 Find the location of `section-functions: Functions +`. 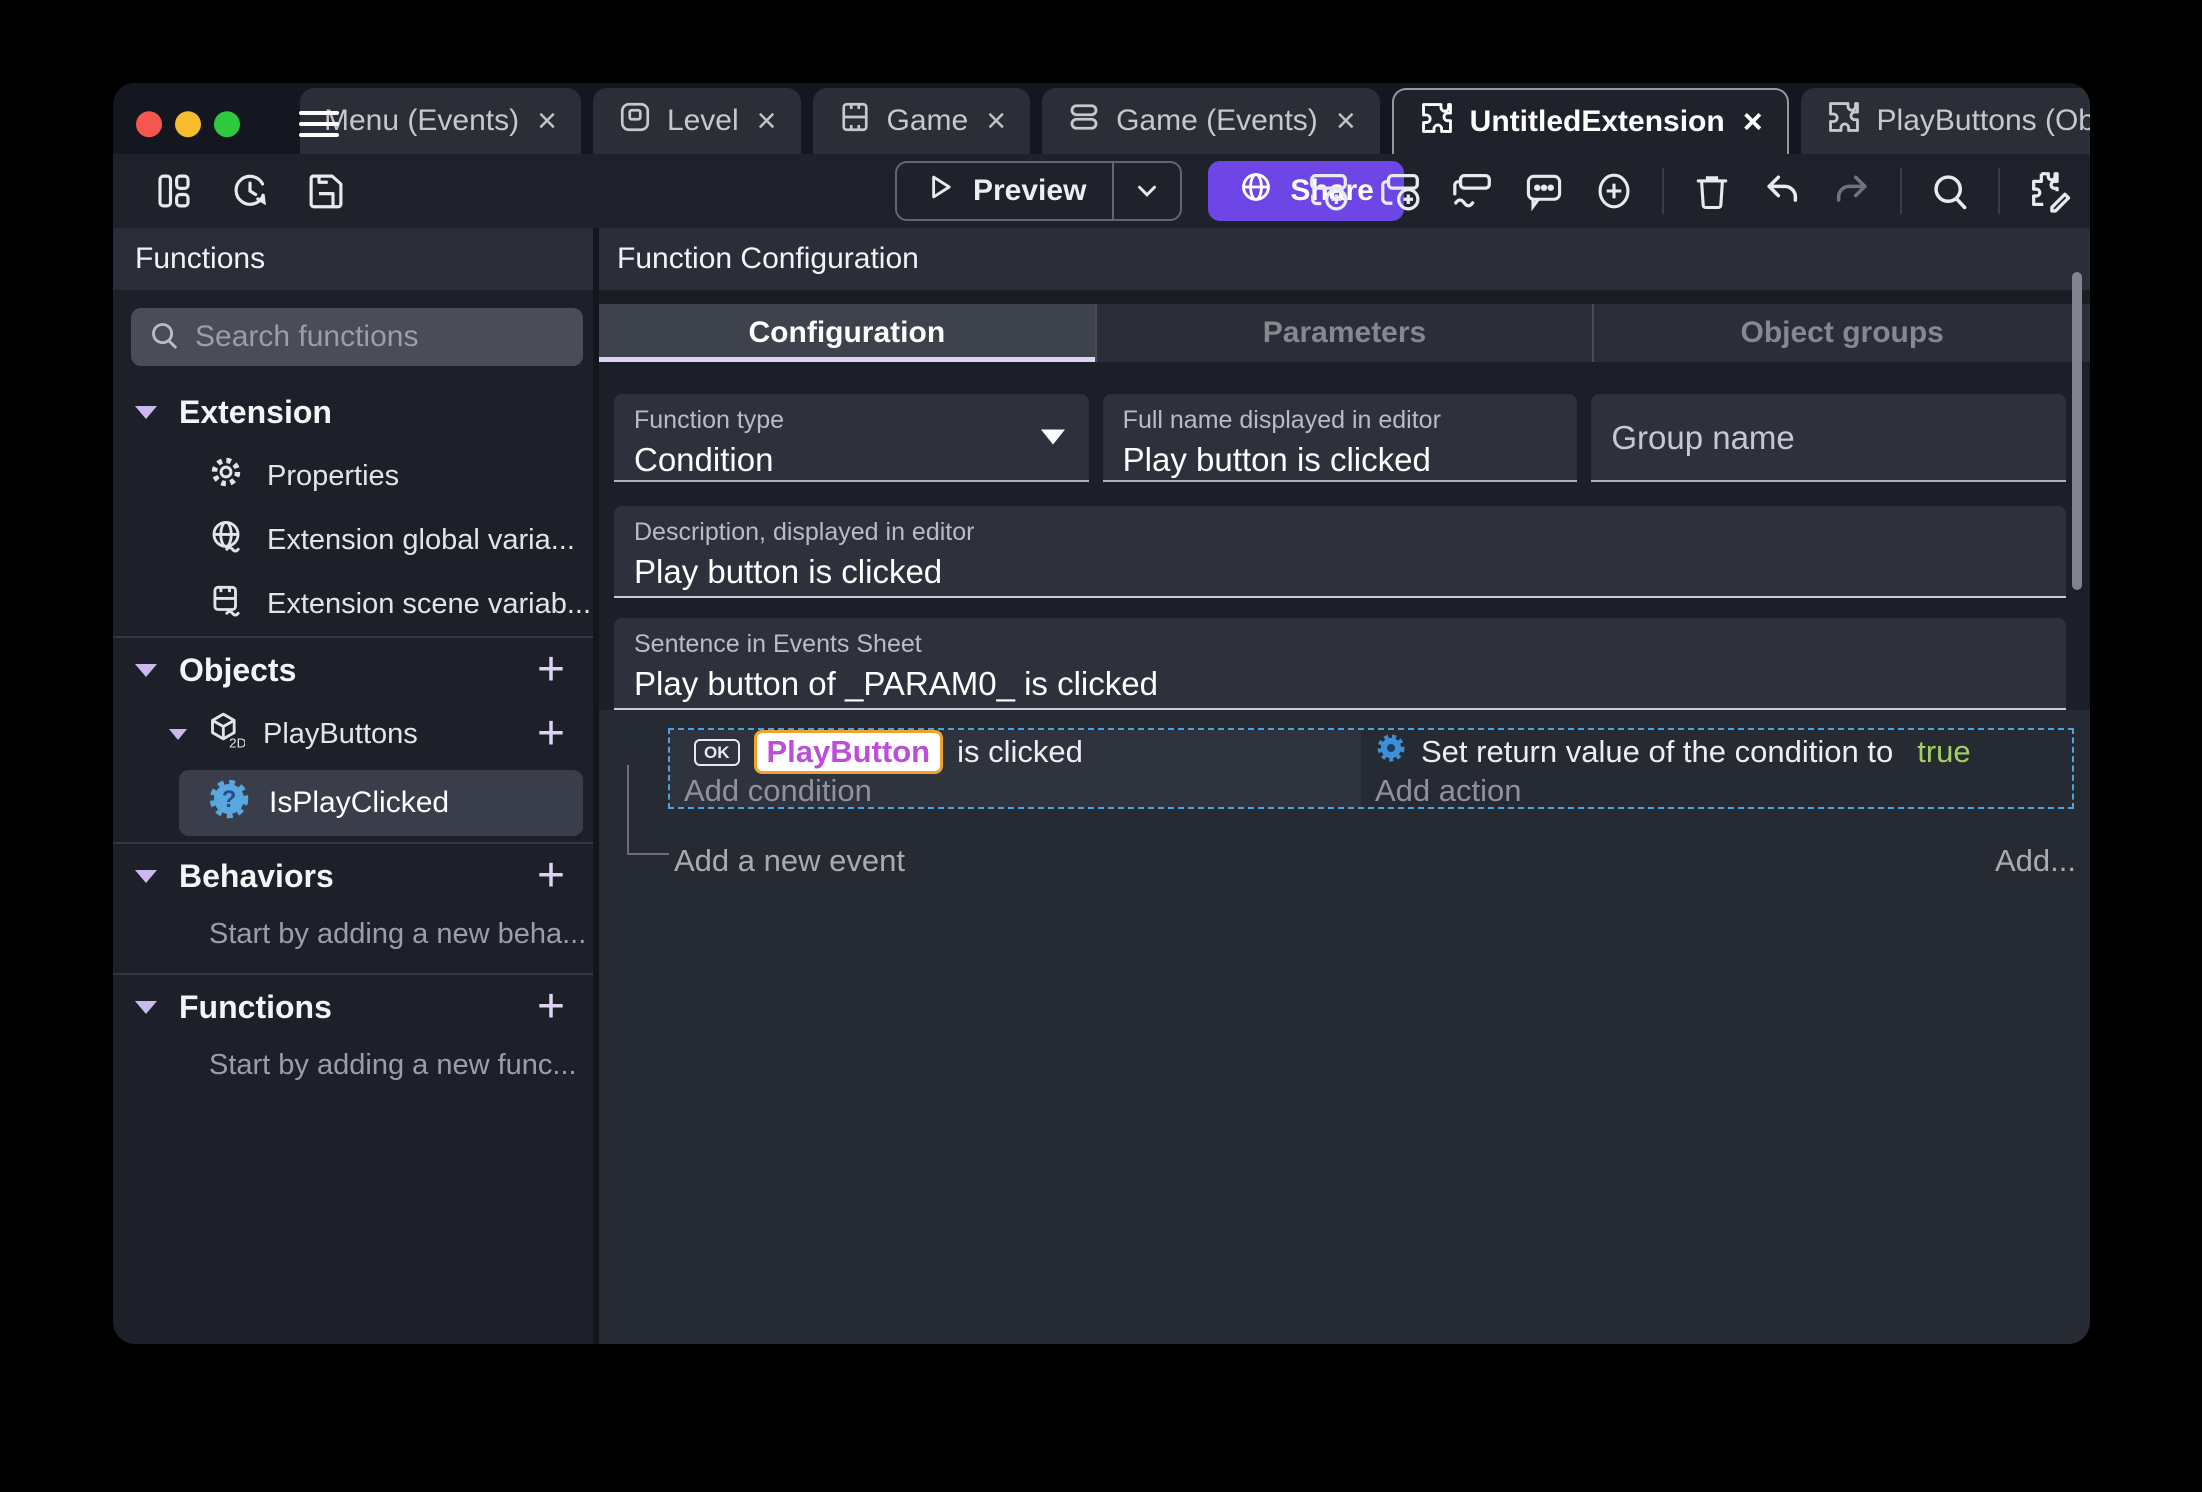

section-functions: Functions + is located at coordinates (353, 1007).